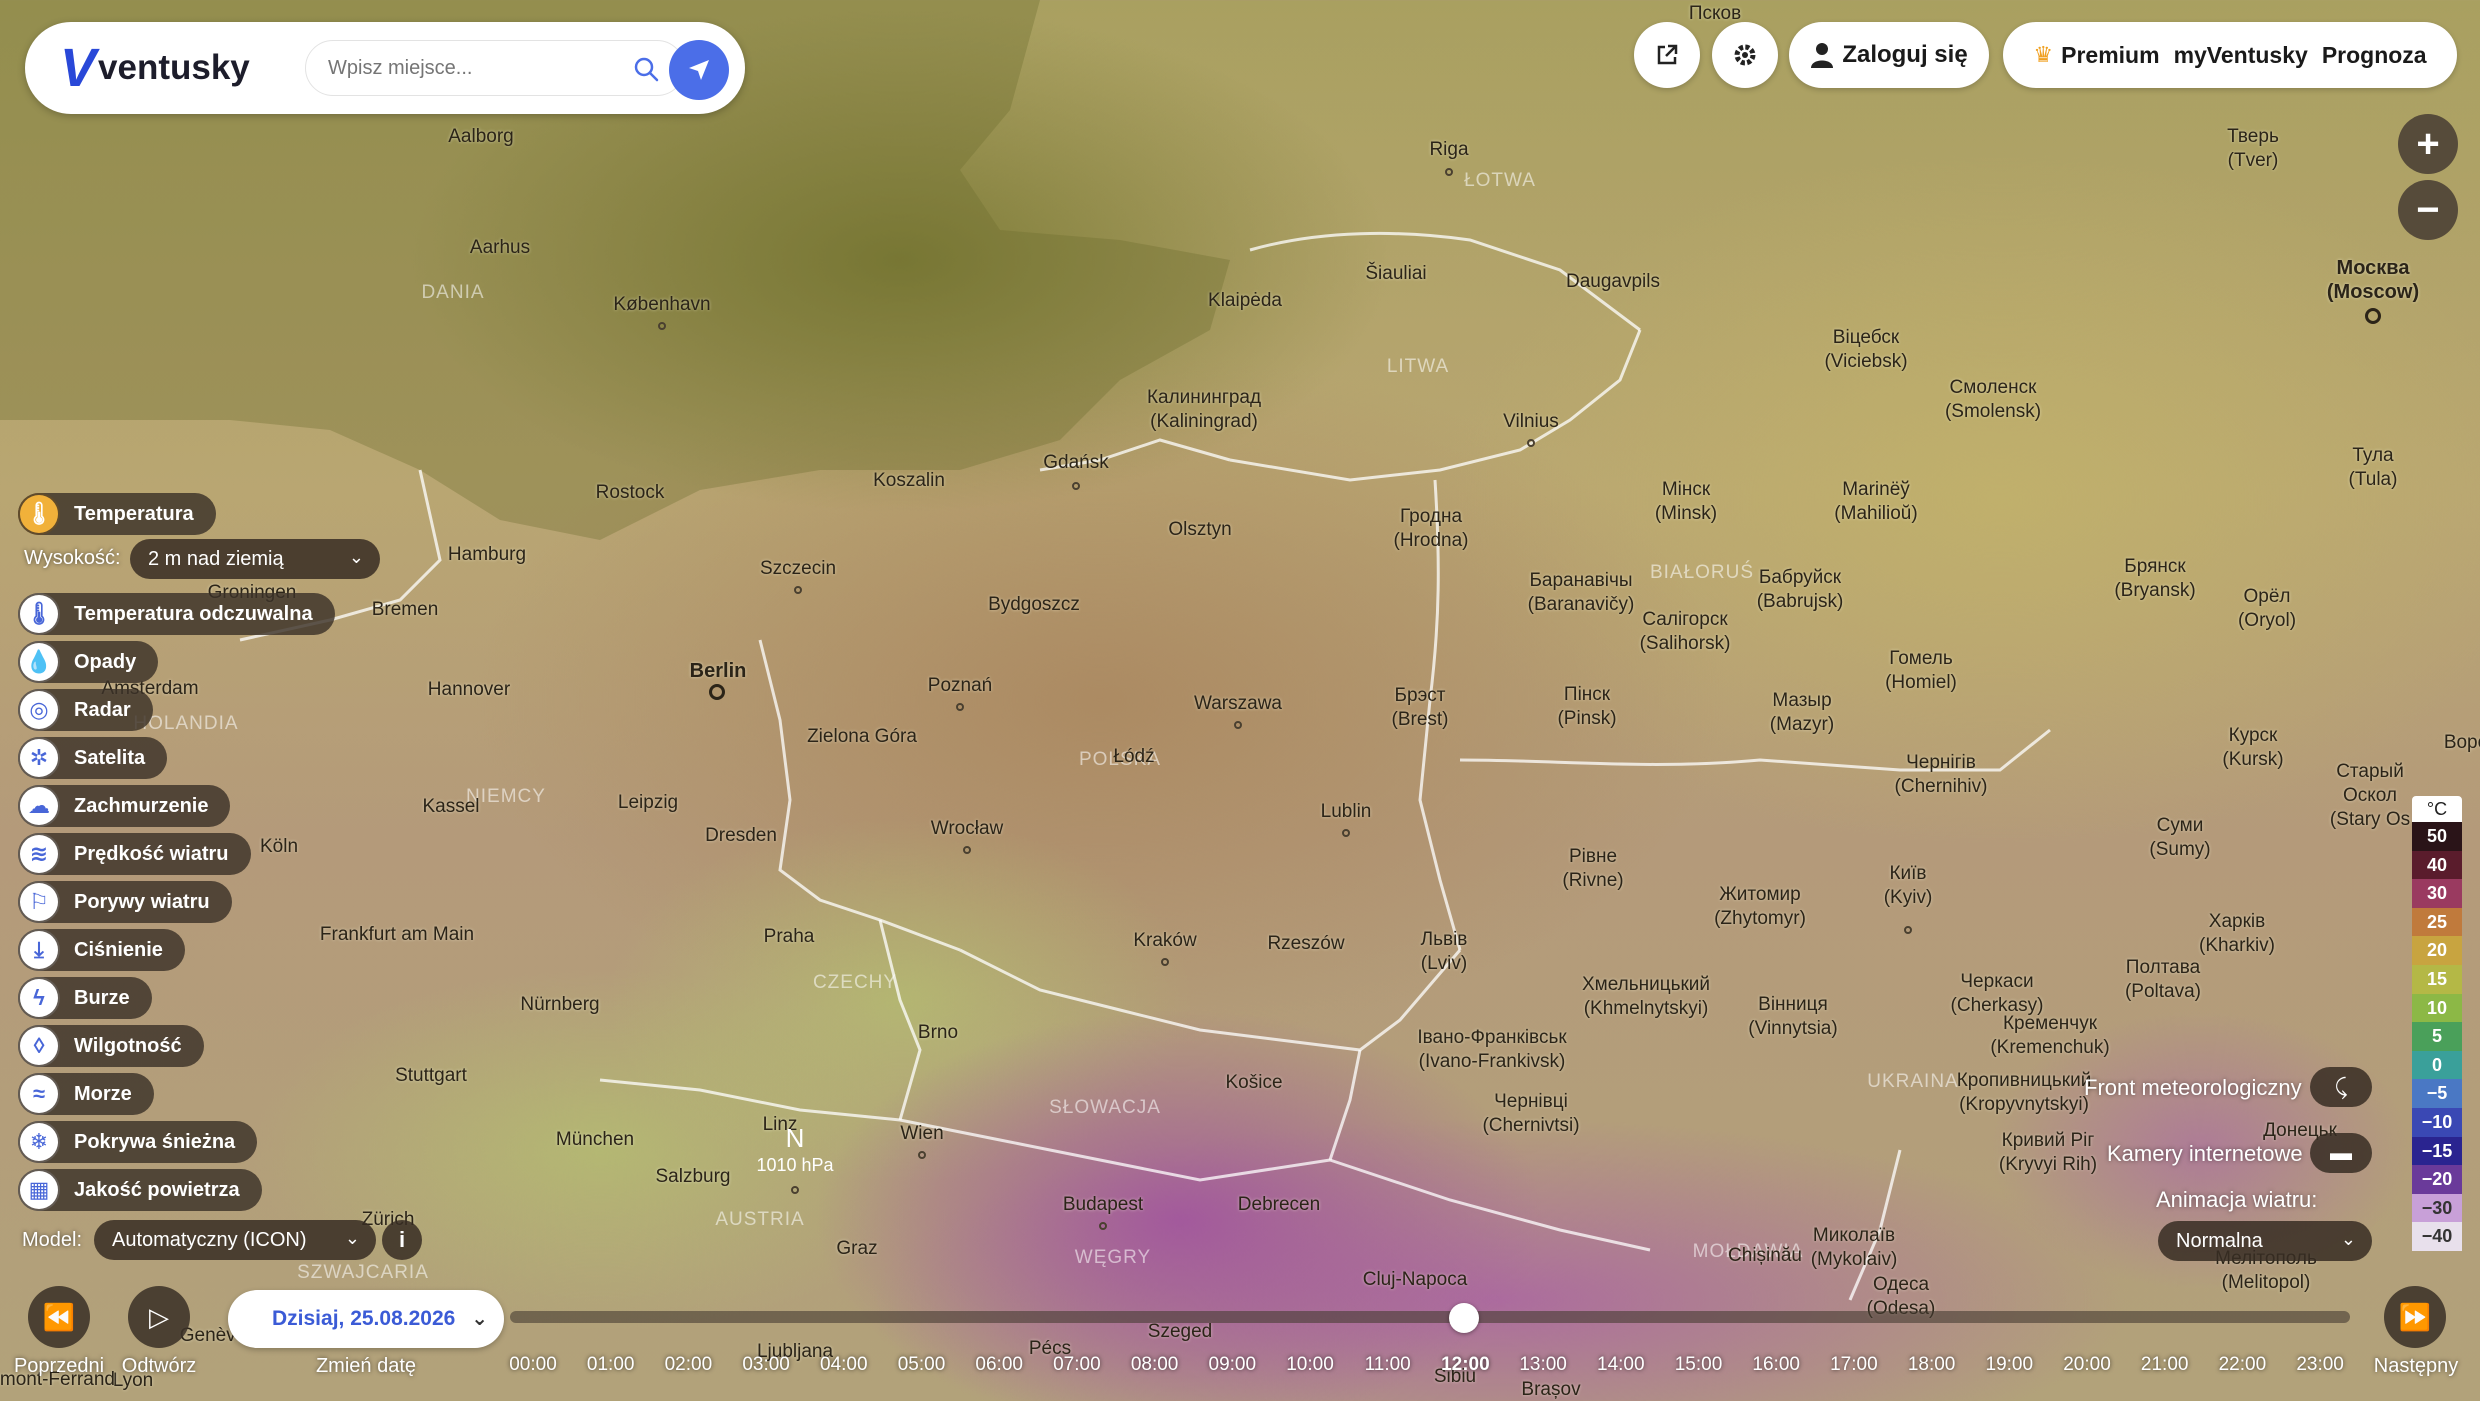 The width and height of the screenshot is (2480, 1401). What do you see at coordinates (967, 829) in the screenshot?
I see `city-label: Wrocław` at bounding box center [967, 829].